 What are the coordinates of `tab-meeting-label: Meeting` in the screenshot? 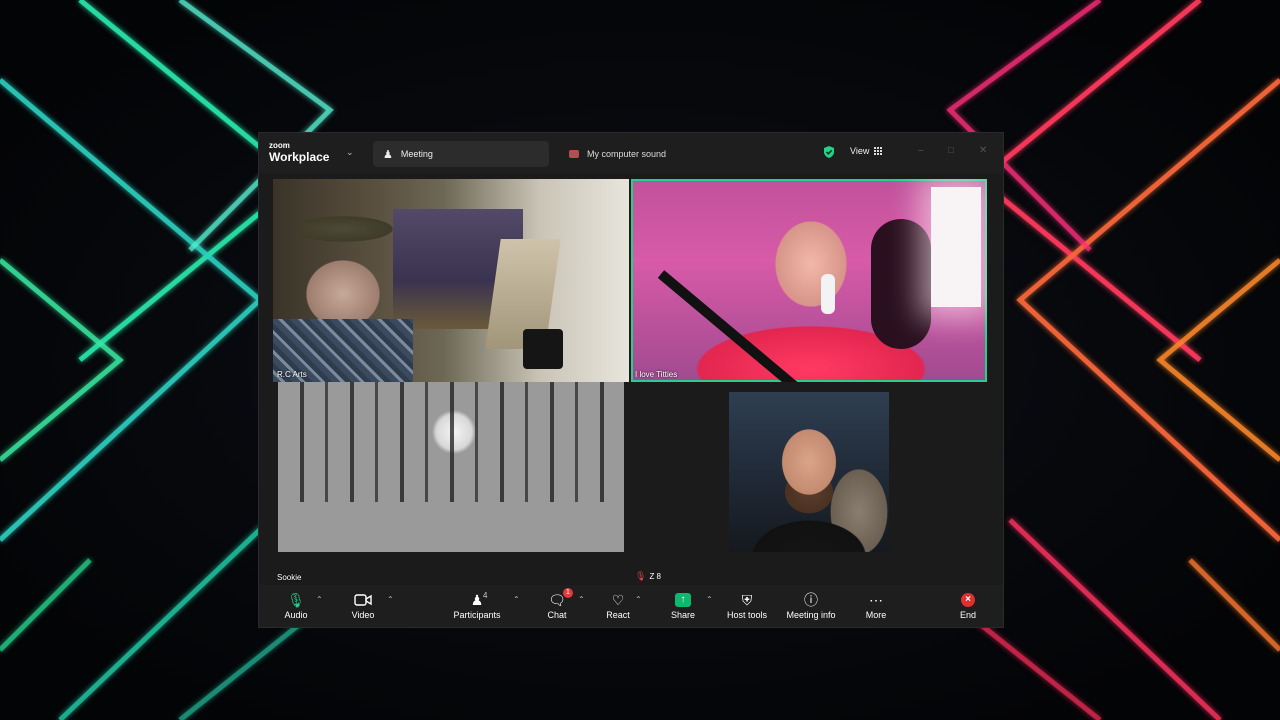 It's located at (416, 154).